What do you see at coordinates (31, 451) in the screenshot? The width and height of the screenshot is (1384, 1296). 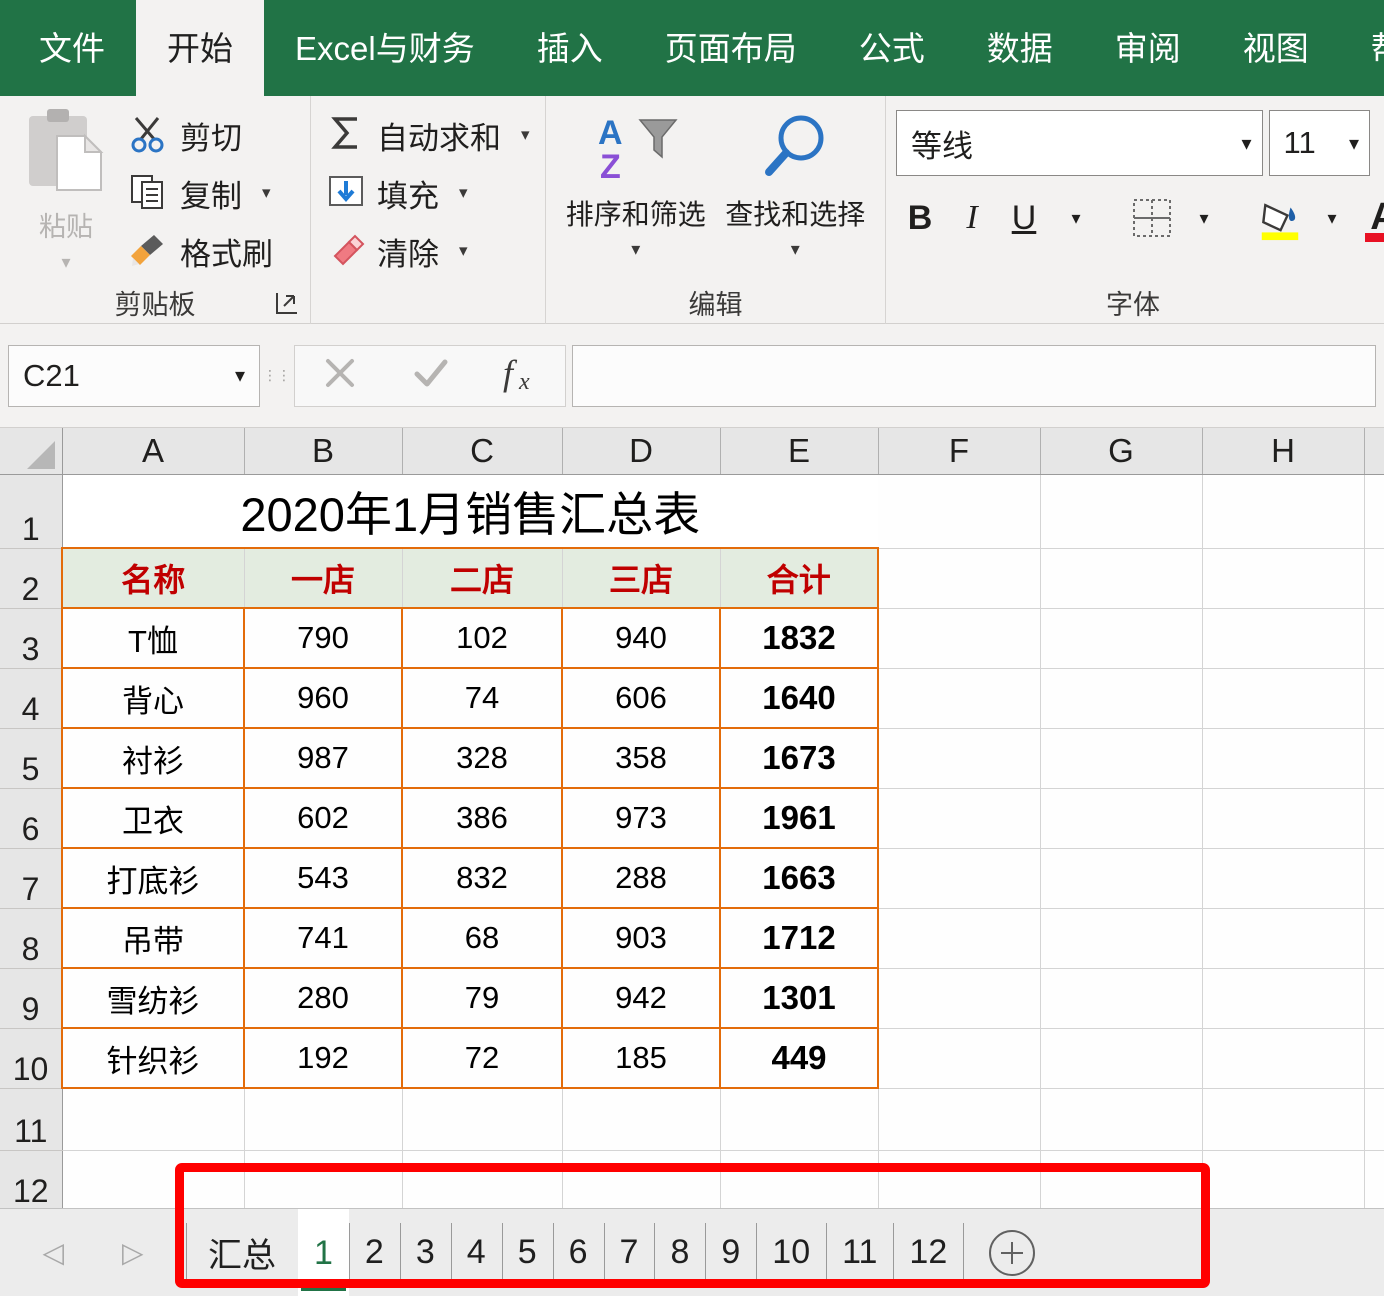 I see `select-all-corner` at bounding box center [31, 451].